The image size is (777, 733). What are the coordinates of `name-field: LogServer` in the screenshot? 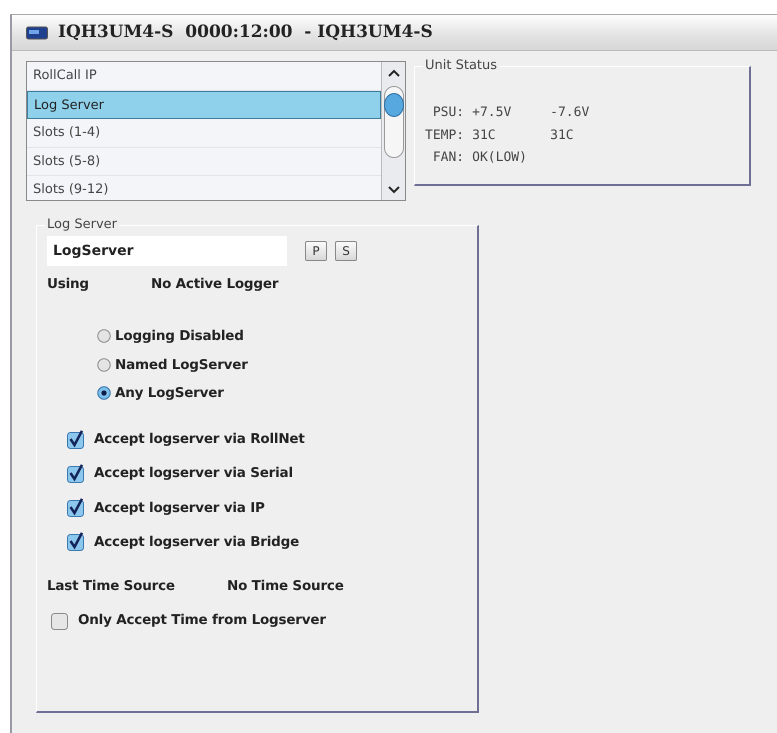 It's located at (167, 251).